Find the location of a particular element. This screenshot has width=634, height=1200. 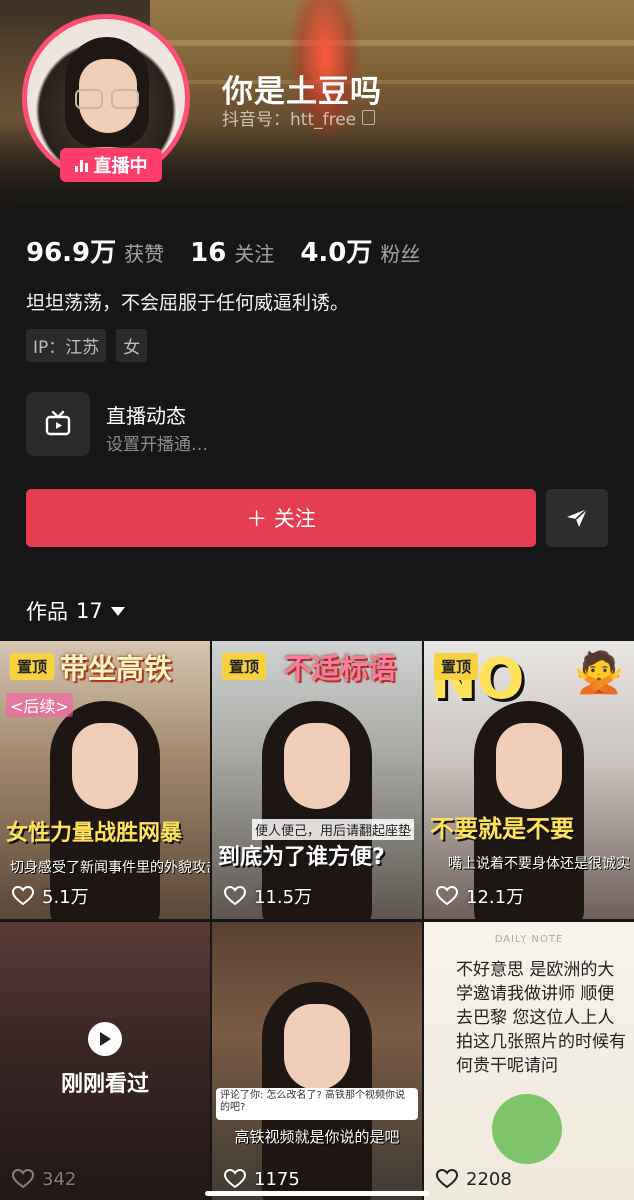

chevron-down-icon is located at coordinates (117, 611).